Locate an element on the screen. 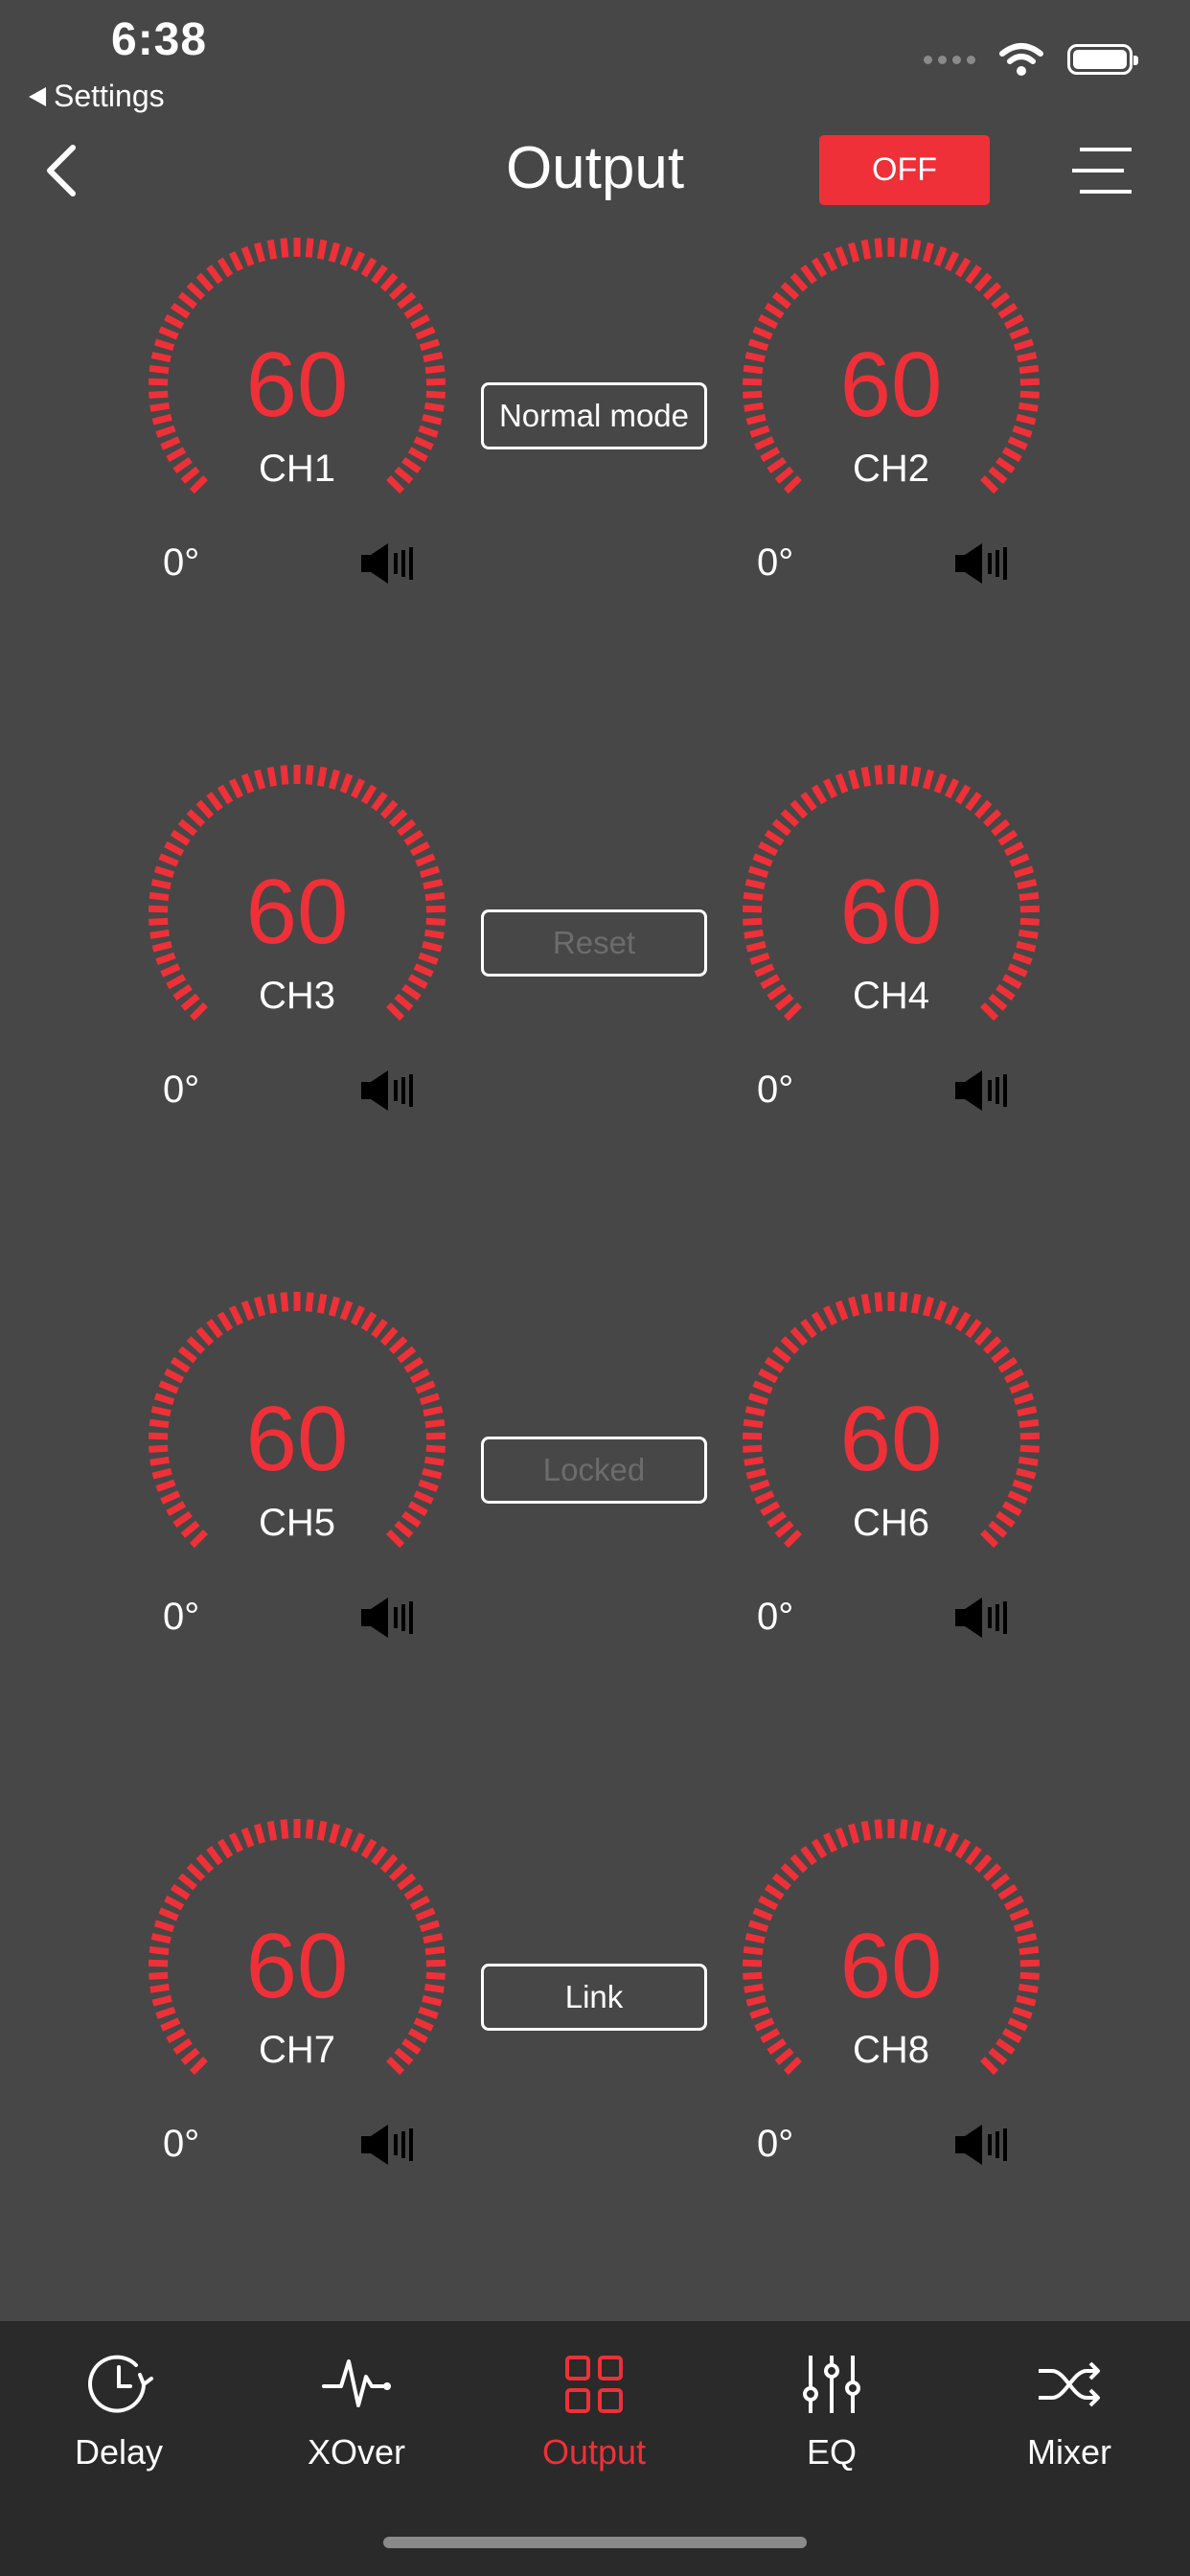 This screenshot has width=1190, height=2576. channel-label: CH3 is located at coordinates (297, 996).